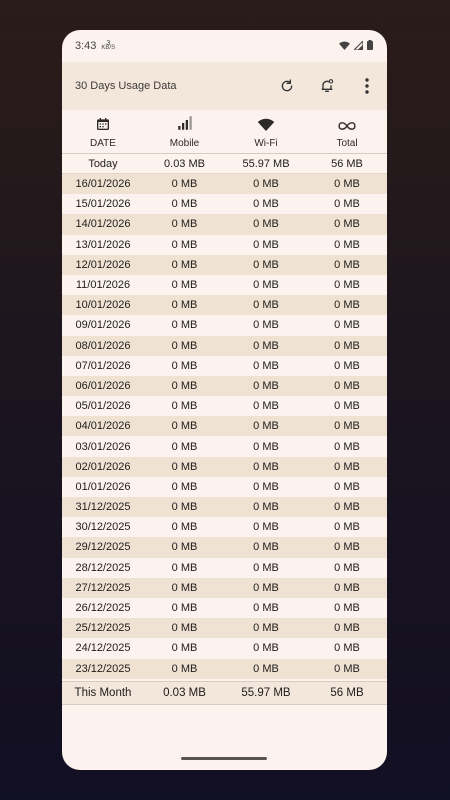 This screenshot has width=450, height=800. What do you see at coordinates (224, 628) in the screenshot?
I see `table-row: 25/12/2025 0 MB 0 MB 0 MB` at bounding box center [224, 628].